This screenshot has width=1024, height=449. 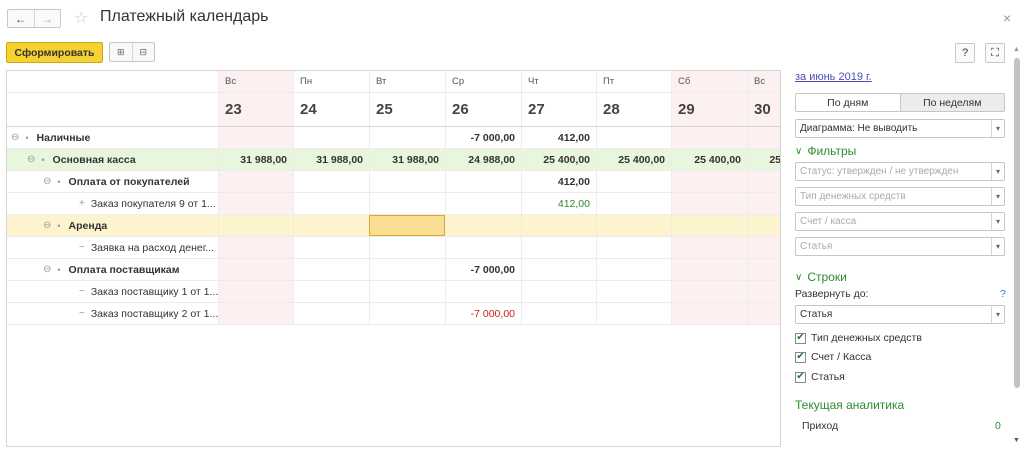 I want to click on table-row: + Заказ покупателя 9 от 1... 412,00, so click(x=393, y=204).